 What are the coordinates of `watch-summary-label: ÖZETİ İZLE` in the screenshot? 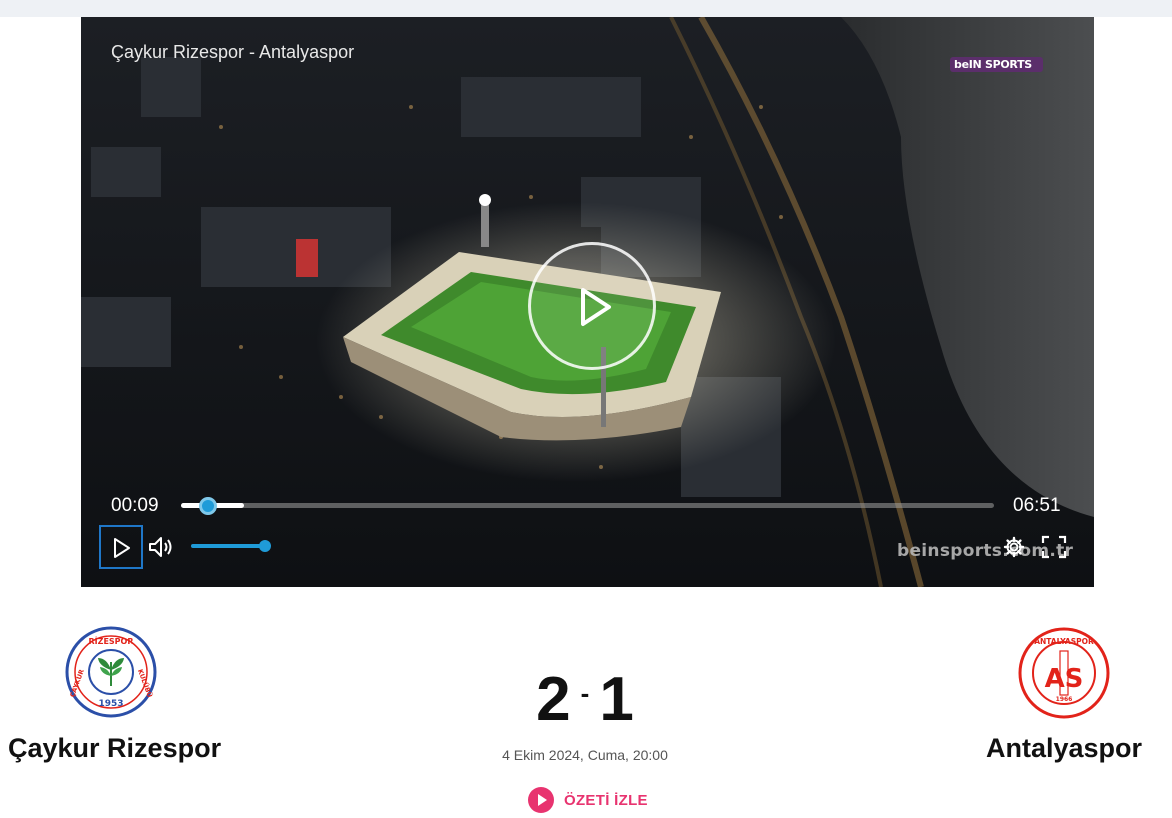 It's located at (606, 800).